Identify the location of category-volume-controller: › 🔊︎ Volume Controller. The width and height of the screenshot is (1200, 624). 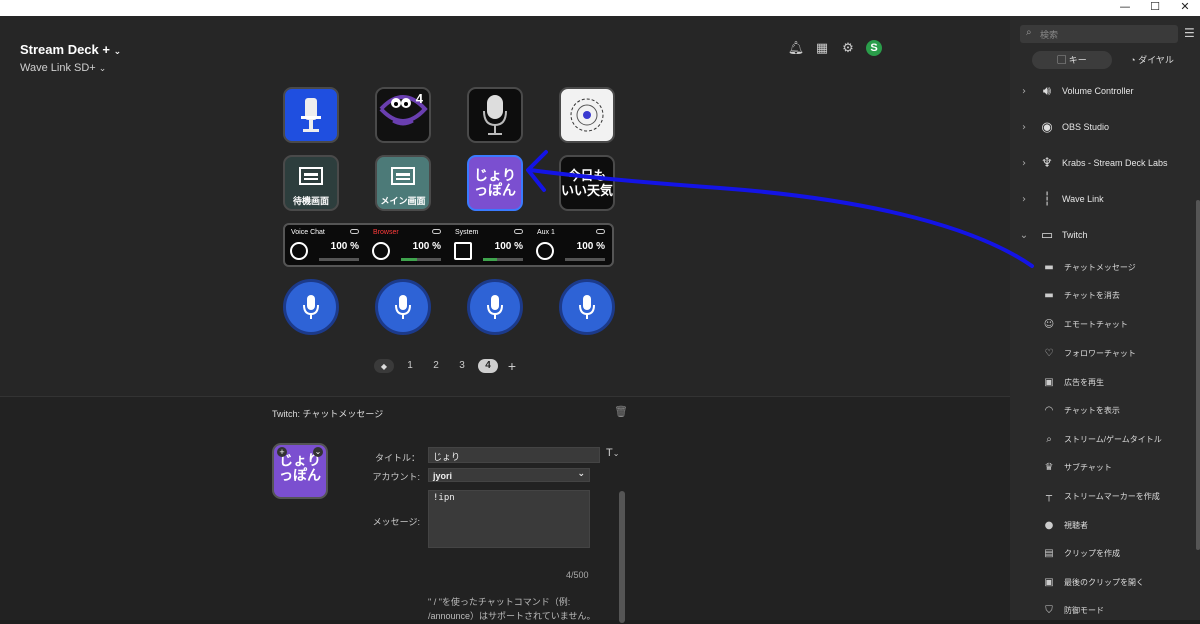
(1103, 91).